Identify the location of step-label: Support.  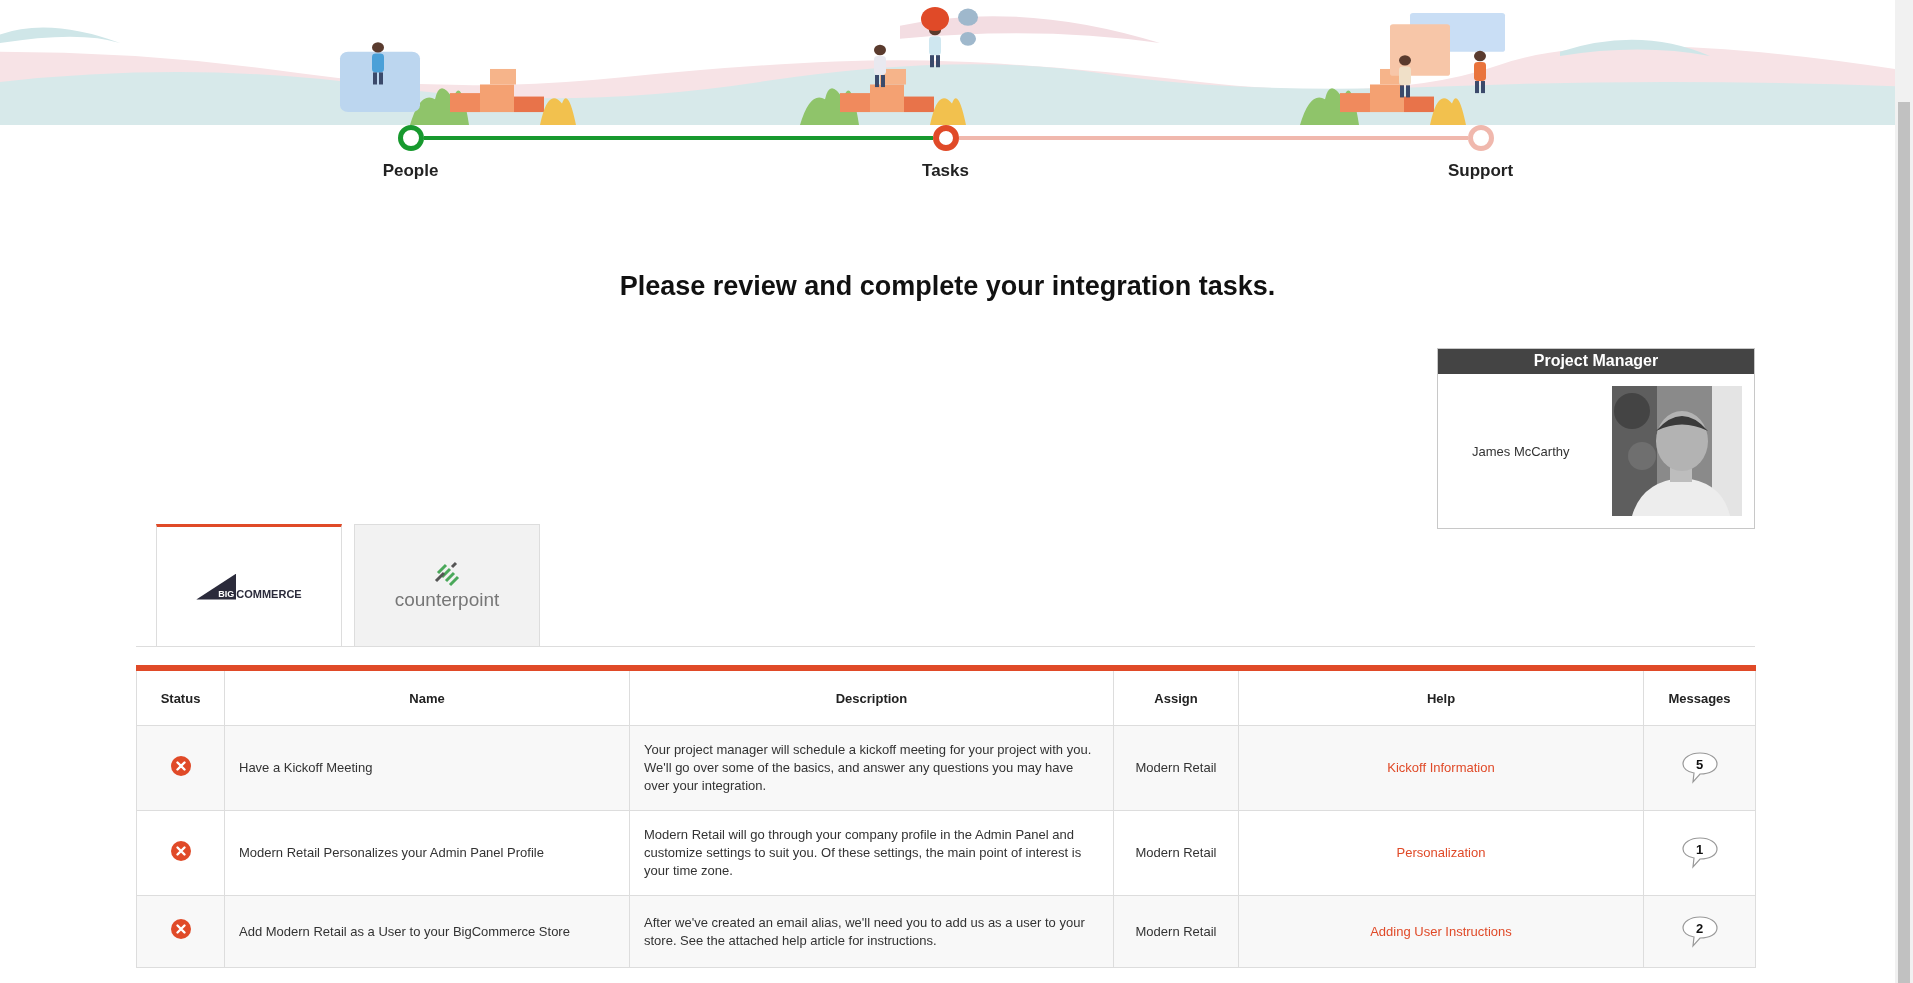
(1480, 171).